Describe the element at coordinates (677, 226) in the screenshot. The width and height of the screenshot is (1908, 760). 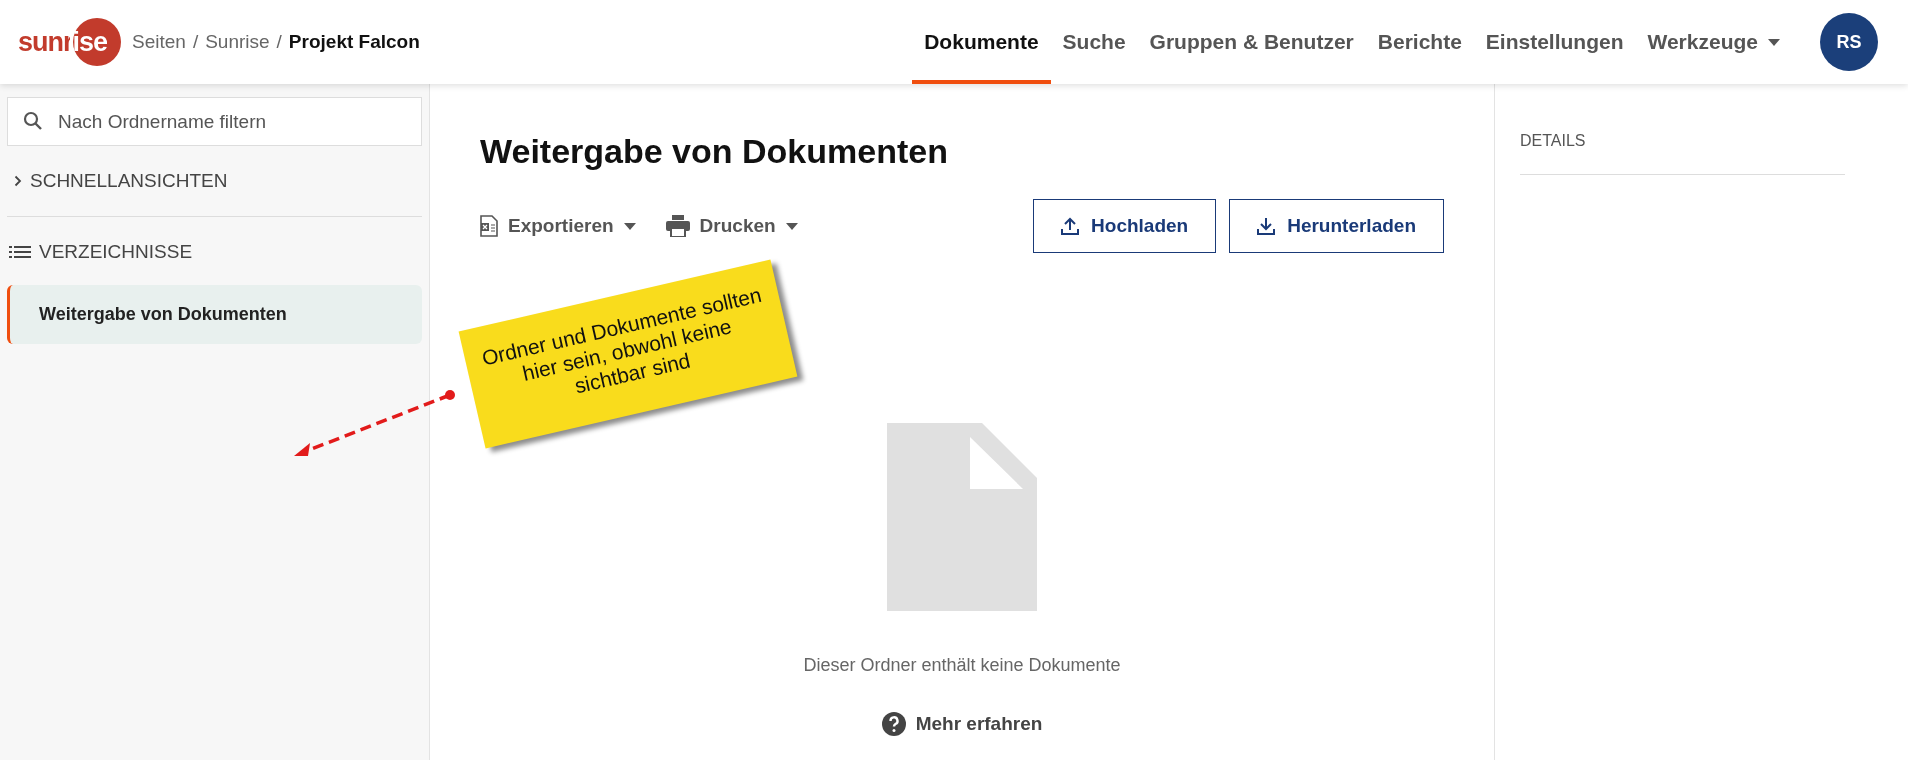
I see `printer-icon` at that location.